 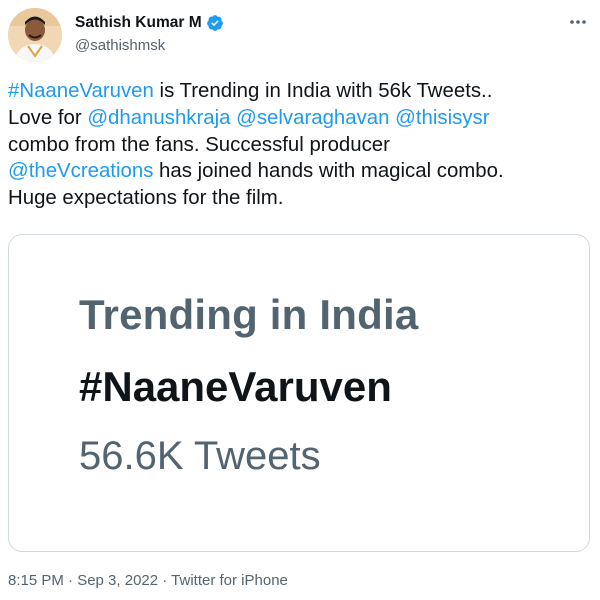 What do you see at coordinates (578, 22) in the screenshot?
I see `more-options-icon` at bounding box center [578, 22].